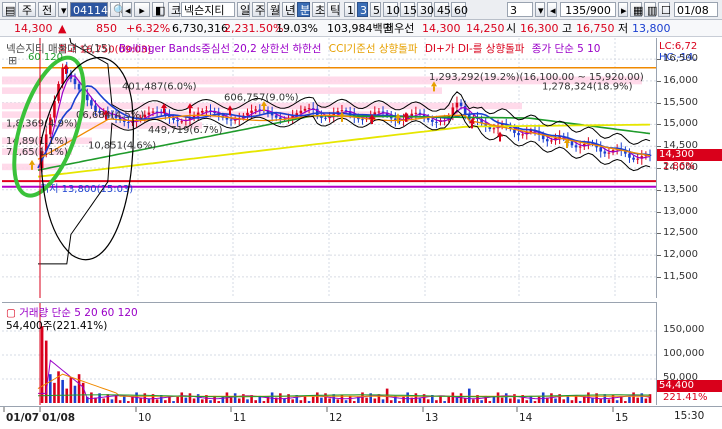 The image size is (722, 429). Describe the element at coordinates (588, 9) in the screenshot. I see `count-field: 135/900` at that location.